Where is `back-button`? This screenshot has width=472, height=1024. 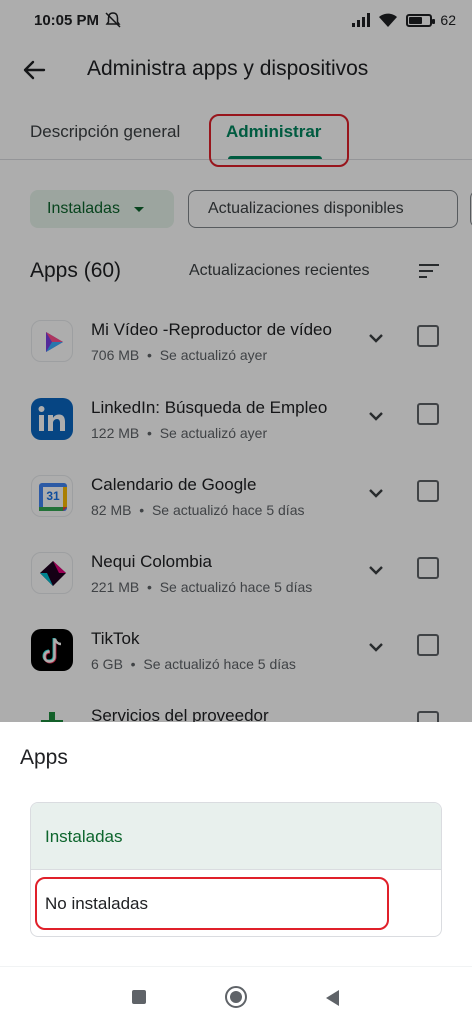 back-button is located at coordinates (332, 998).